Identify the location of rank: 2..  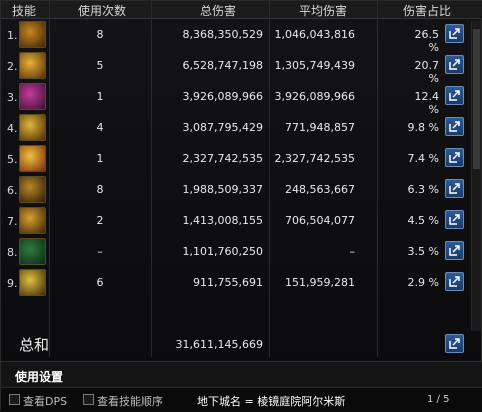
(12, 66).